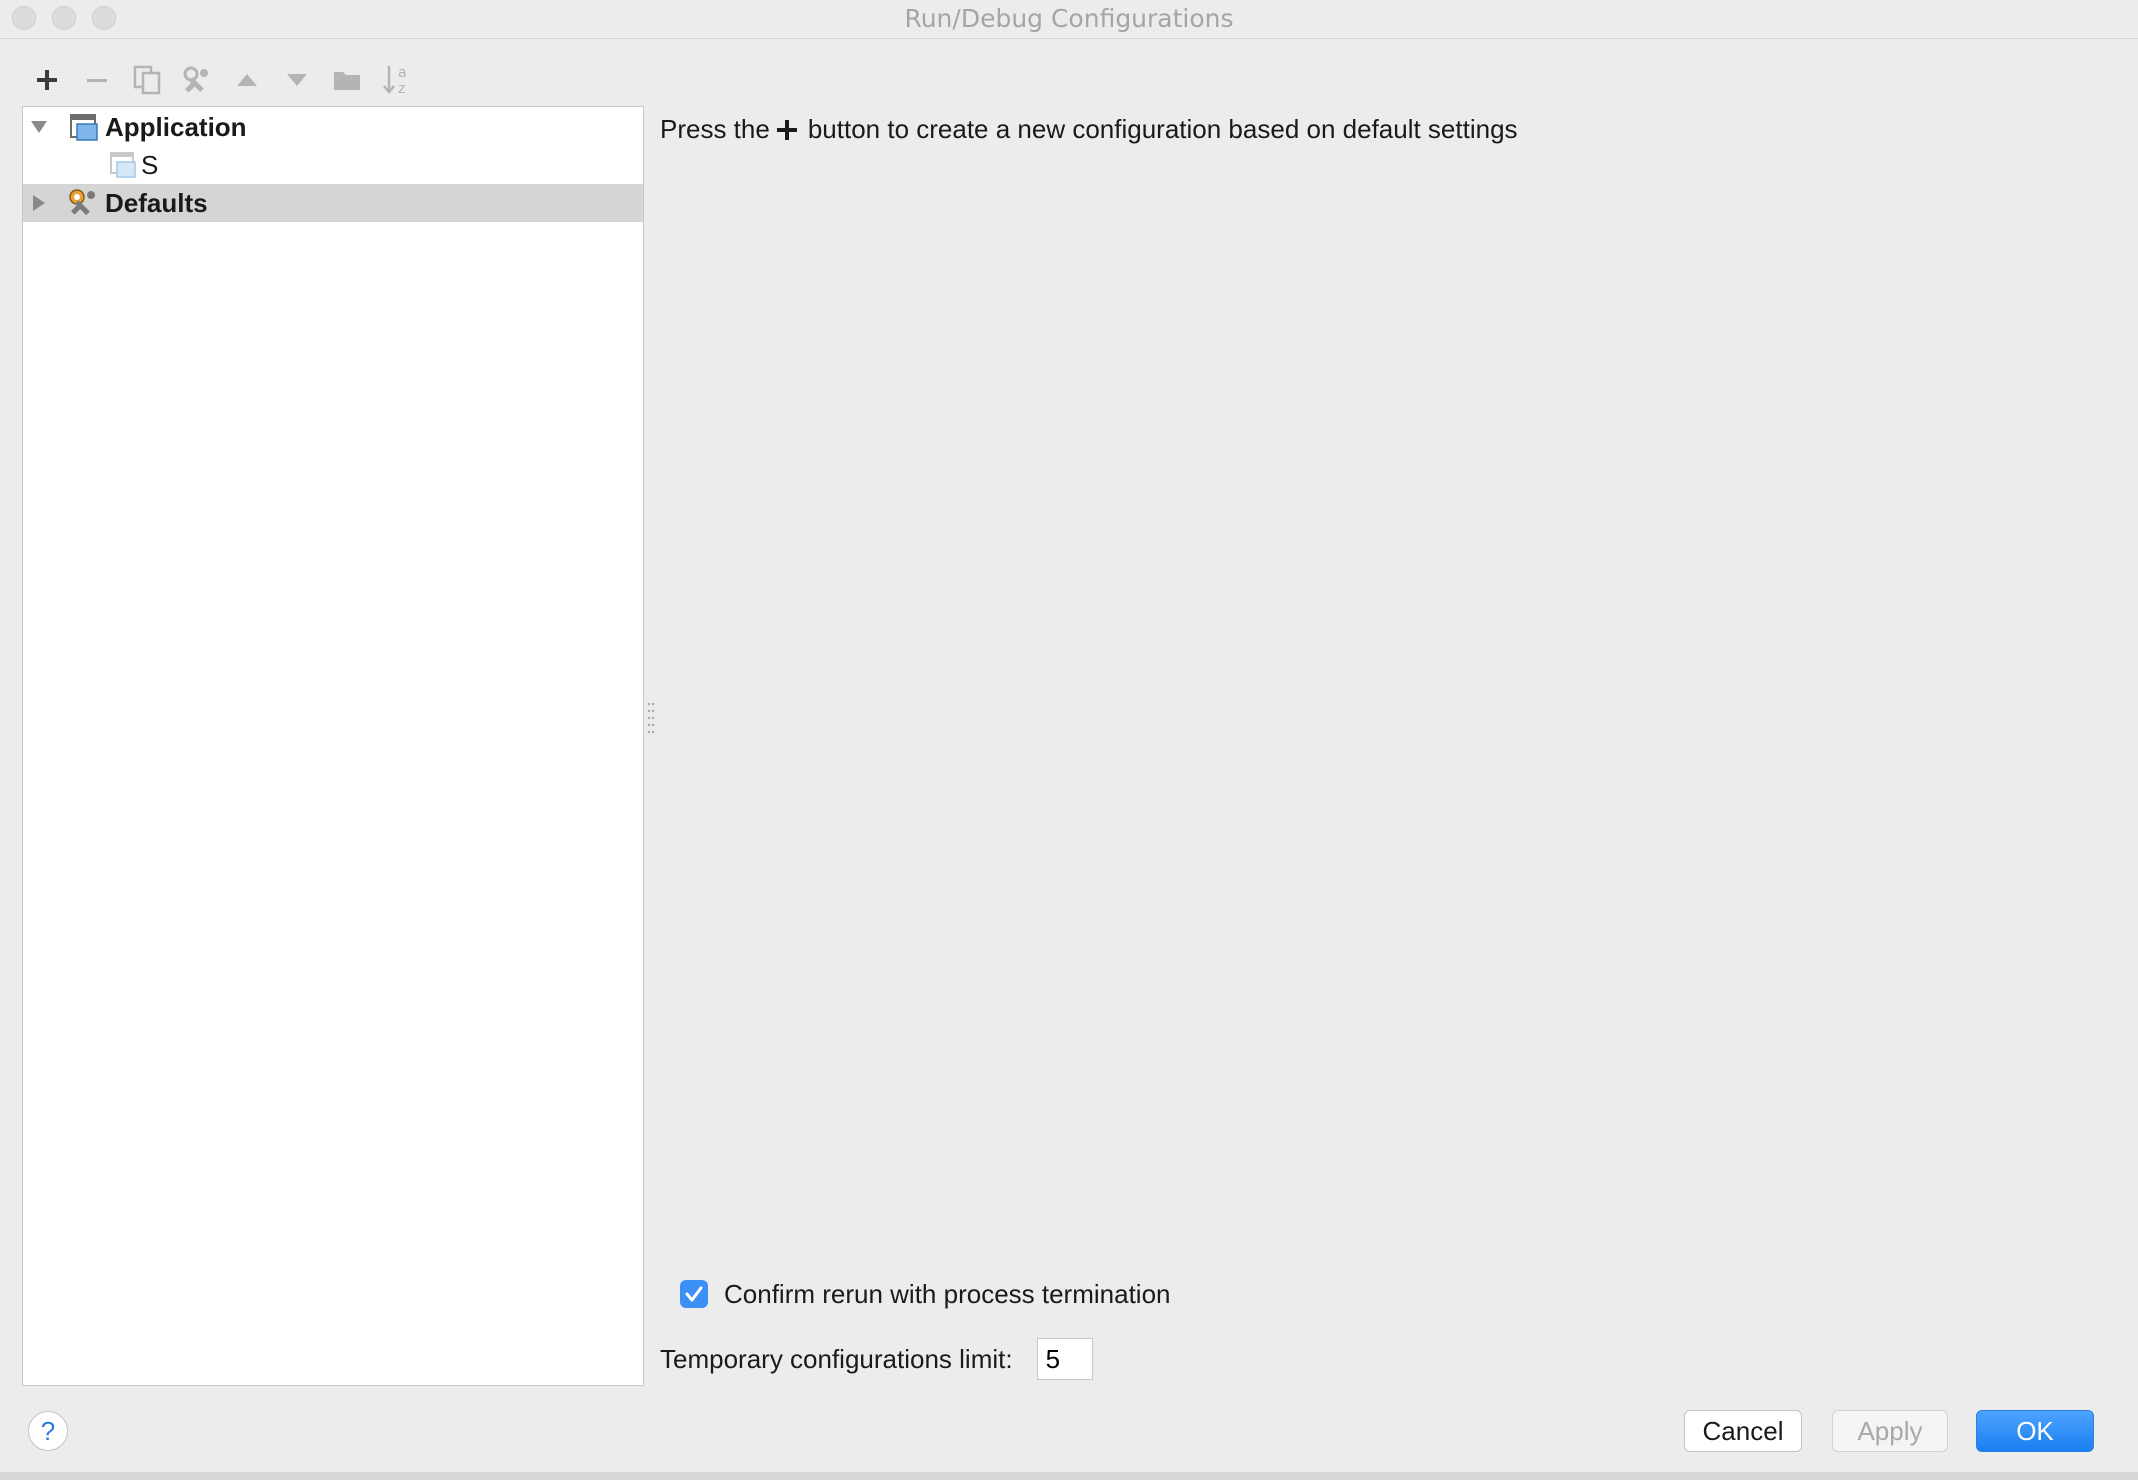 Image resolution: width=2138 pixels, height=1480 pixels. Describe the element at coordinates (150, 164) in the screenshot. I see `tree-item-label: S` at that location.